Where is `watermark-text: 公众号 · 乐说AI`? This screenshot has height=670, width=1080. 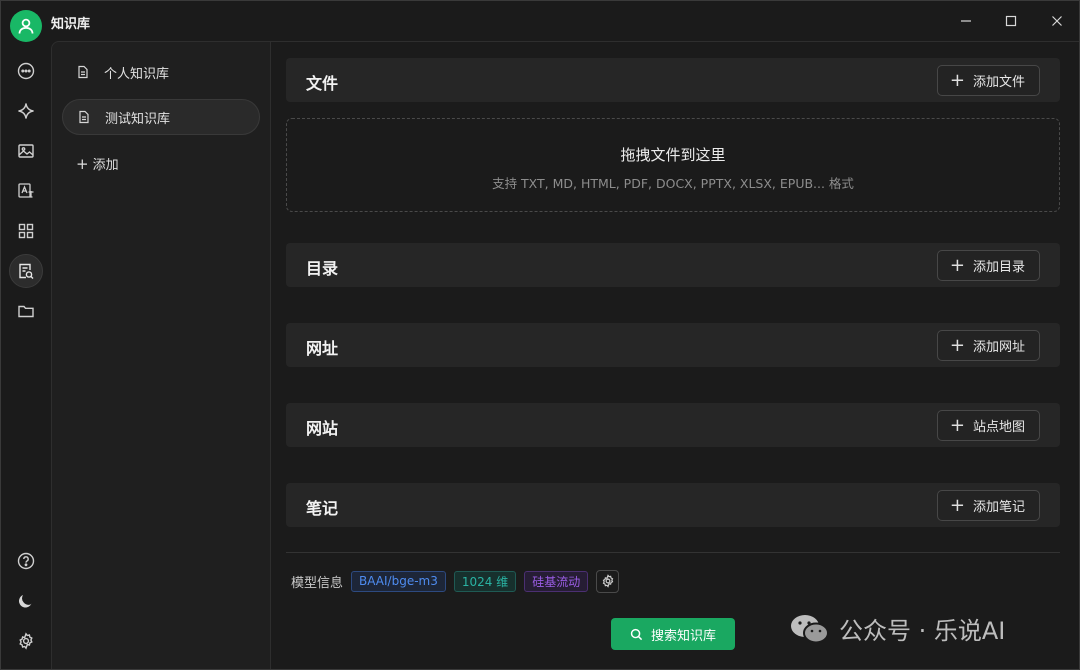
watermark-text: 公众号 · 乐说AI is located at coordinates (922, 631).